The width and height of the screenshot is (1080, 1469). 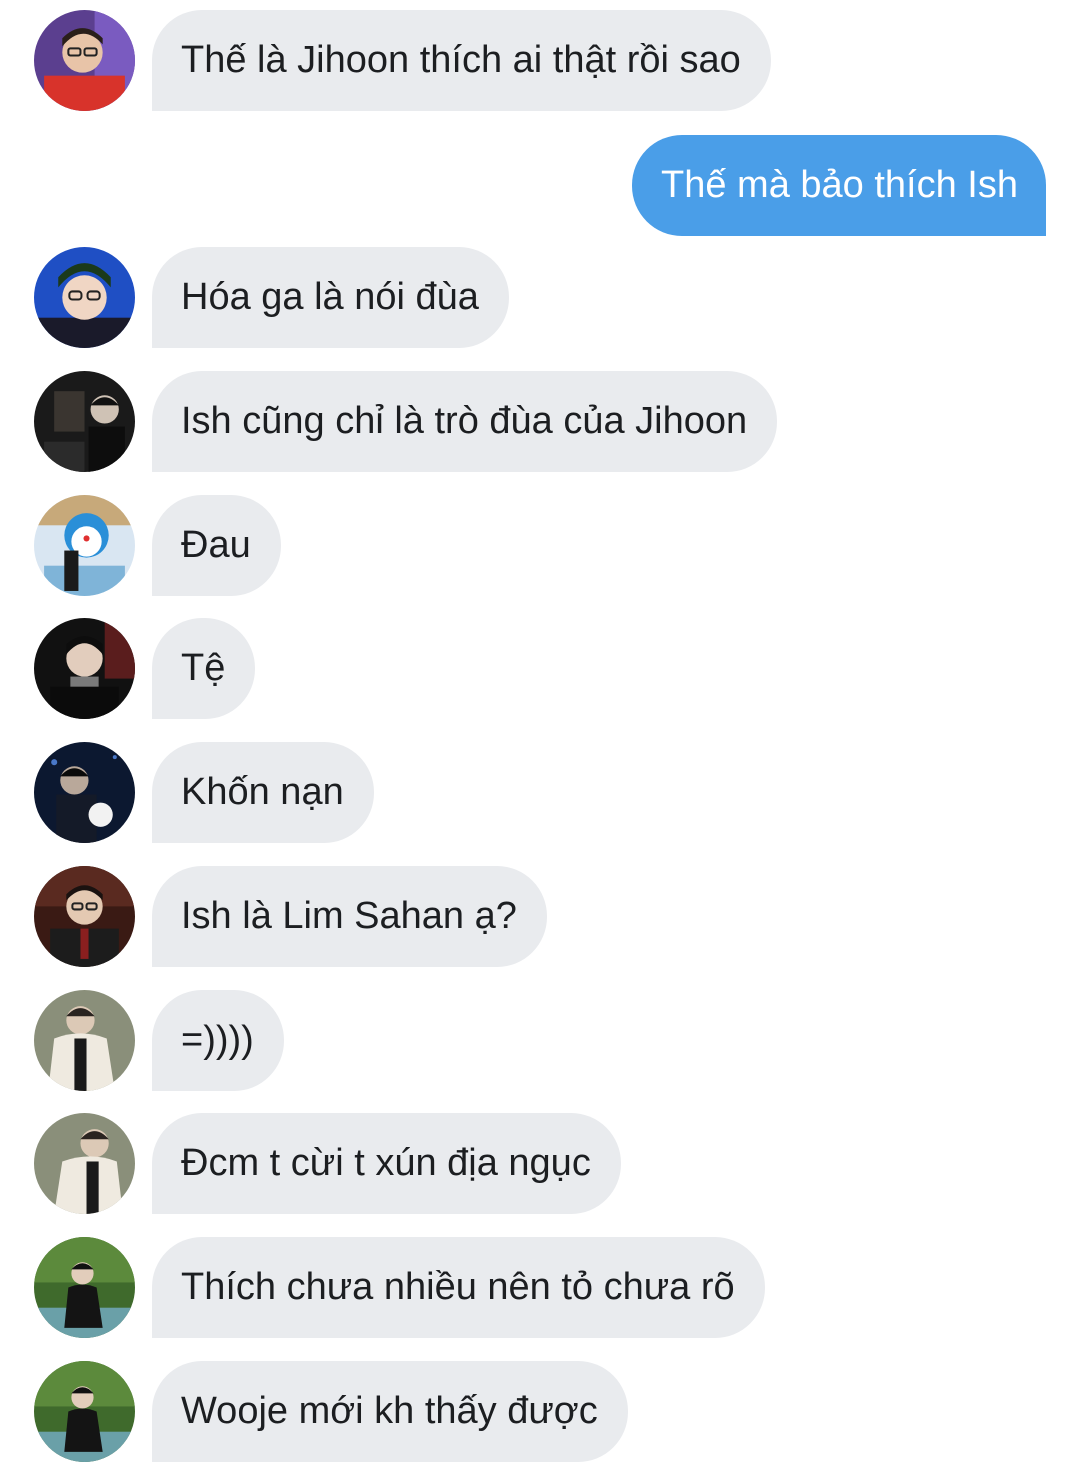 What do you see at coordinates (263, 792) in the screenshot?
I see `message-bubble: Khốn nạn` at bounding box center [263, 792].